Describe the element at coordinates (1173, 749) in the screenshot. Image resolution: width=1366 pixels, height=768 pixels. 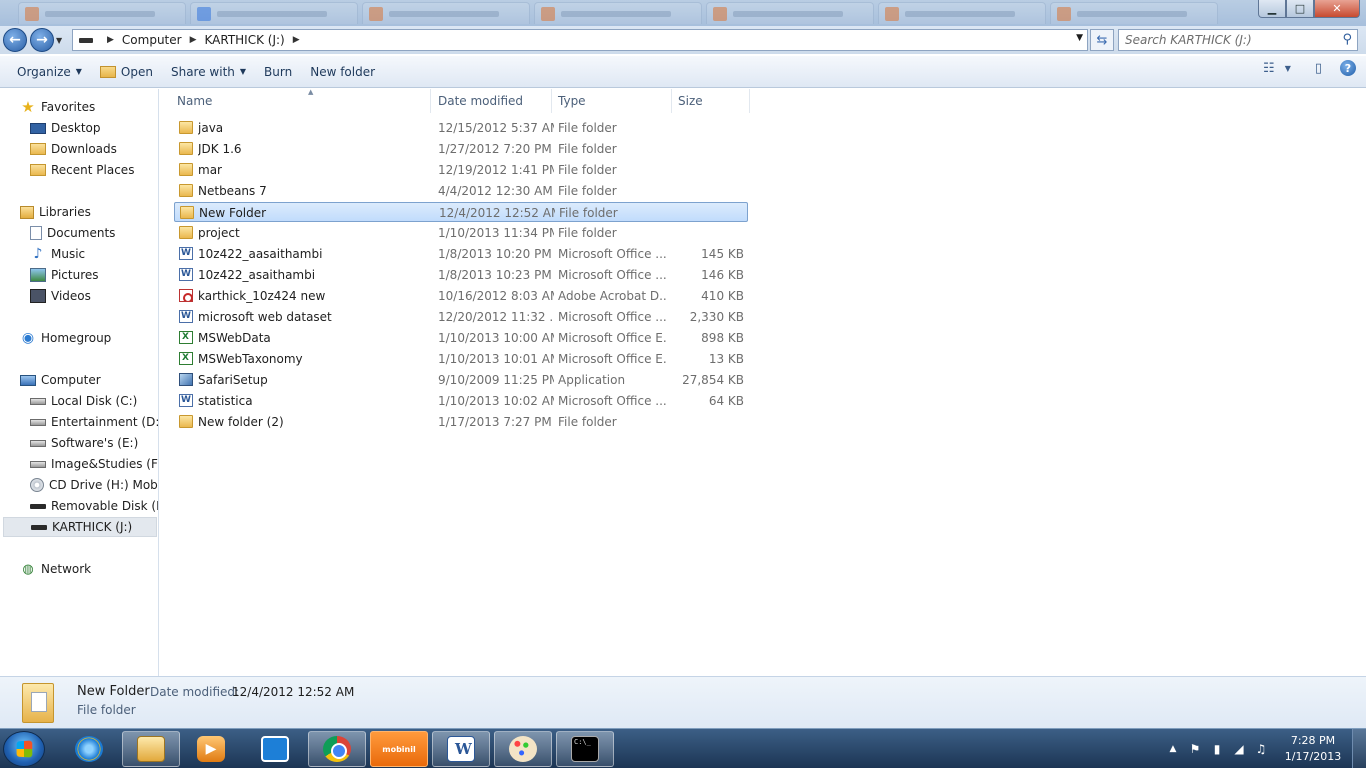
I see `show-hidden-icons-icon: ▲` at that location.